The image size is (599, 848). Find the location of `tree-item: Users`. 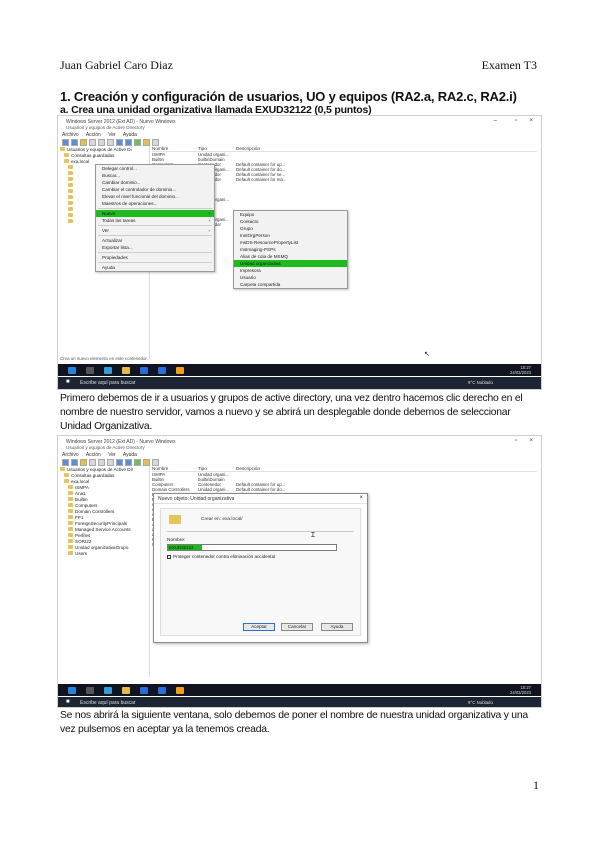

tree-item: Users is located at coordinates (104, 553).